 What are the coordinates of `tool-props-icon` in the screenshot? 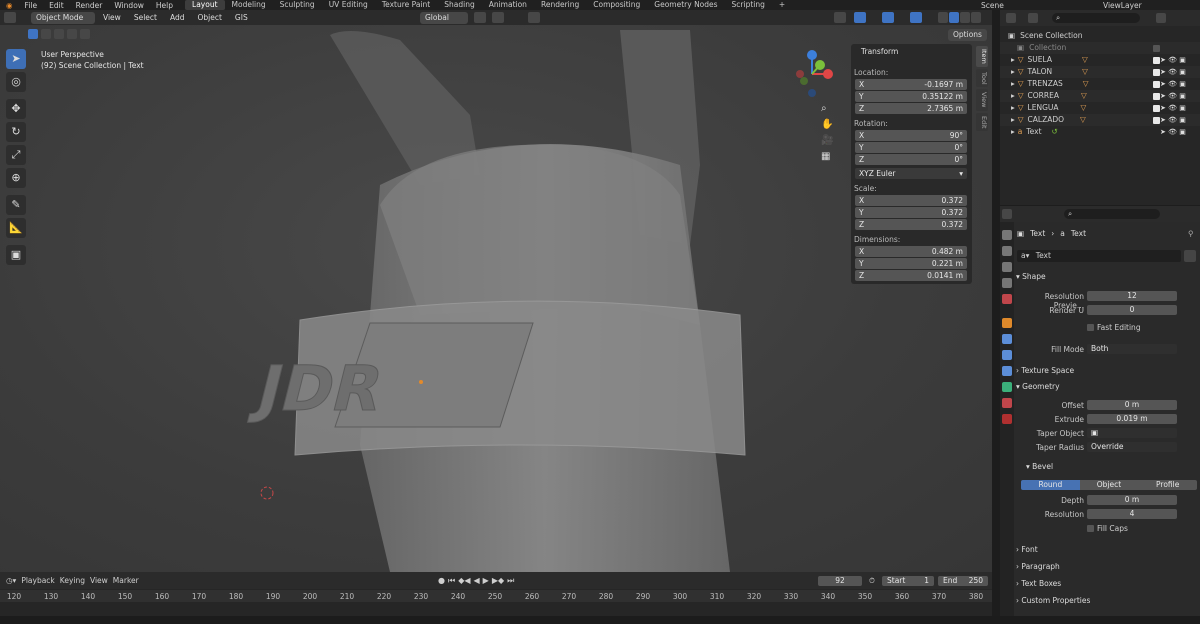 It's located at (1007, 235).